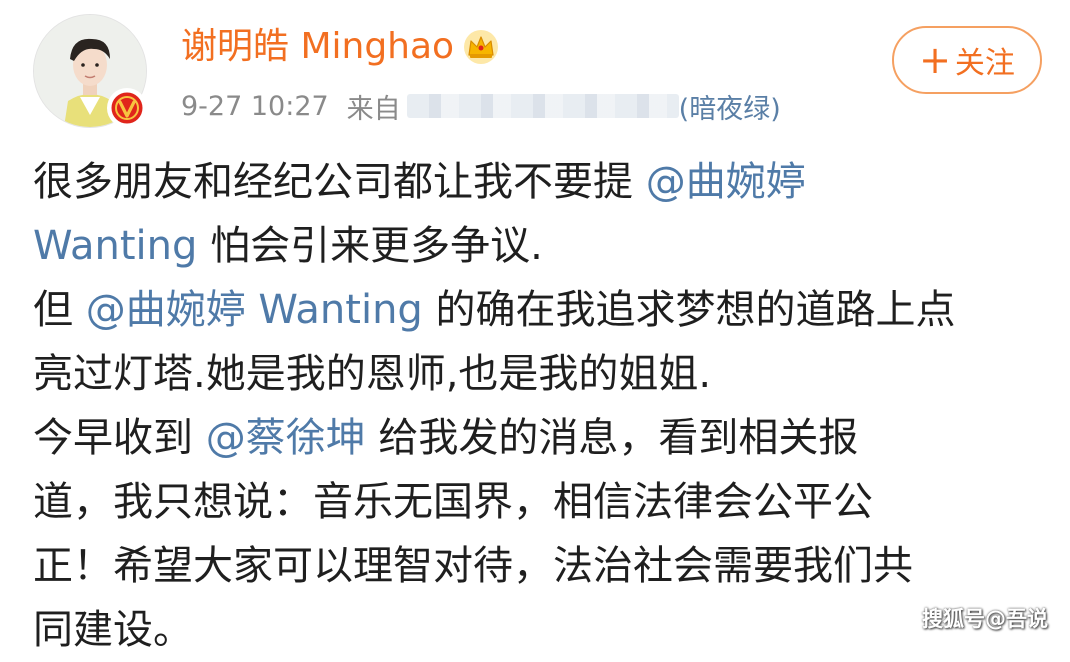 Image resolution: width=1070 pixels, height=662 pixels. I want to click on crown-icon, so click(481, 47).